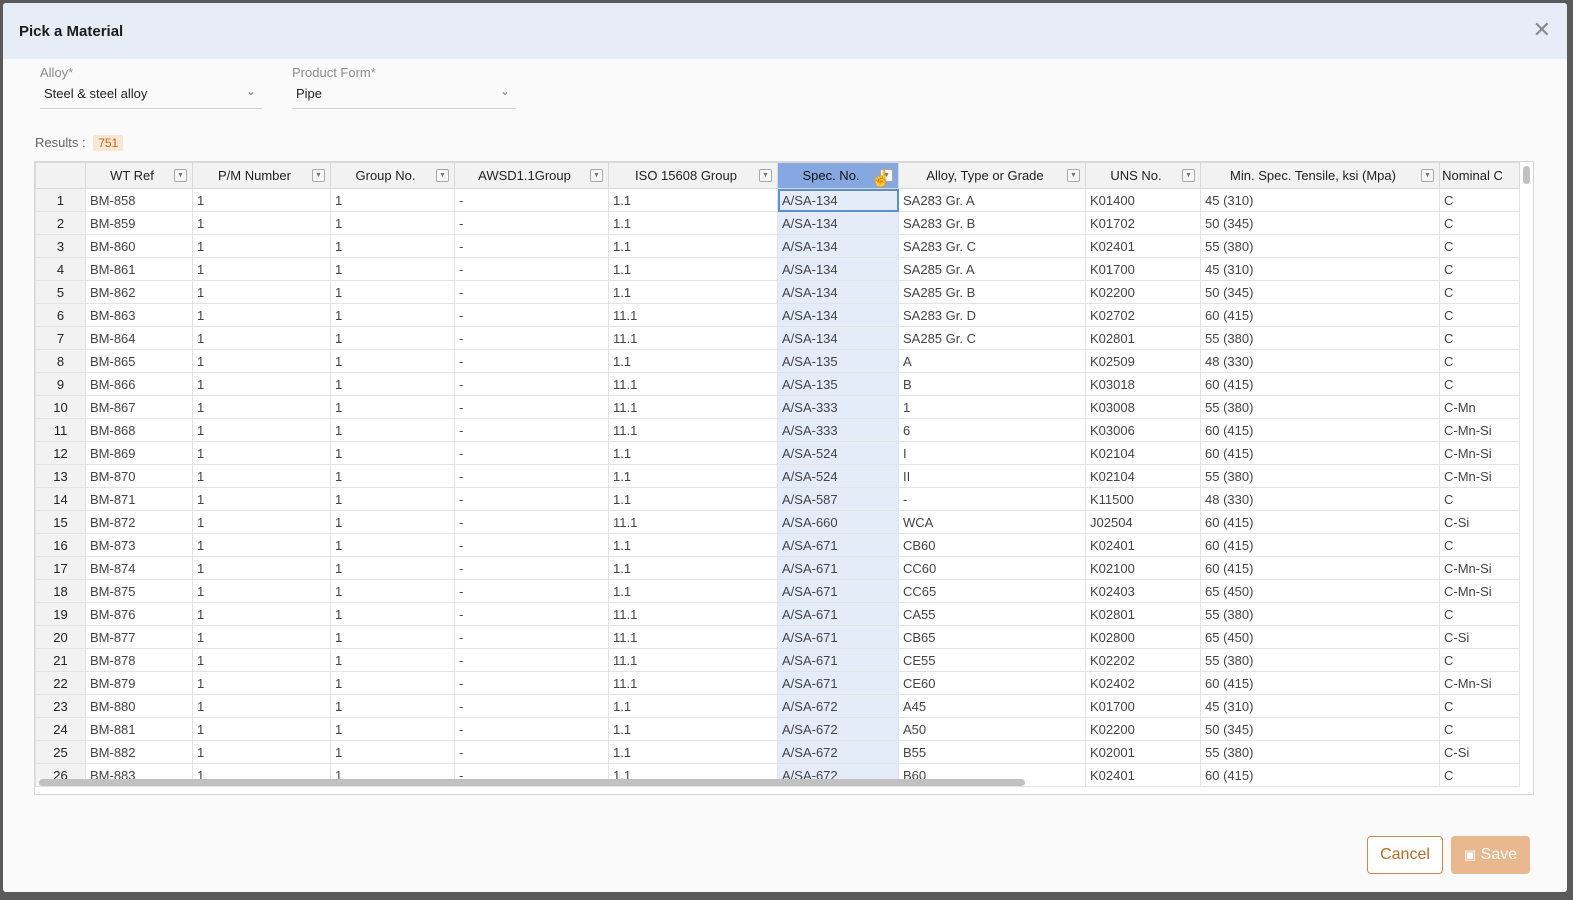 The width and height of the screenshot is (1573, 900). Describe the element at coordinates (139, 614) in the screenshot. I see `table-cell: BM-876` at that location.